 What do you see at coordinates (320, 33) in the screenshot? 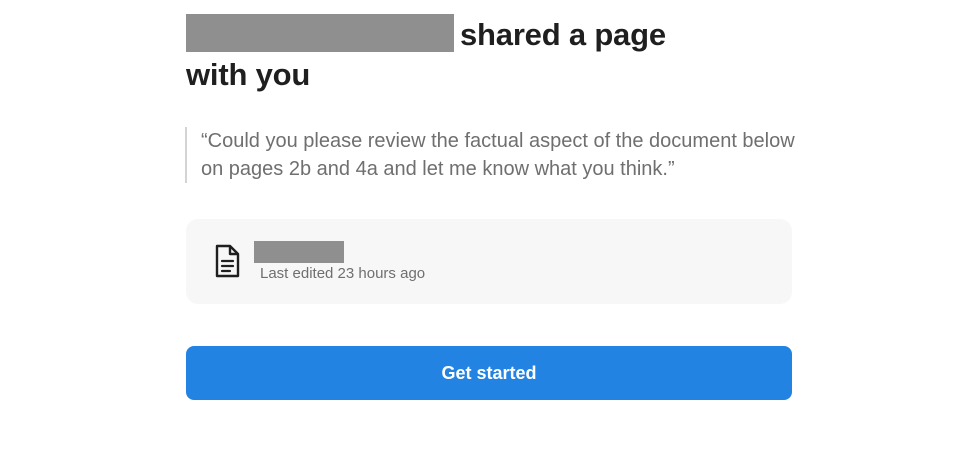
I see `redacted-sender-name` at bounding box center [320, 33].